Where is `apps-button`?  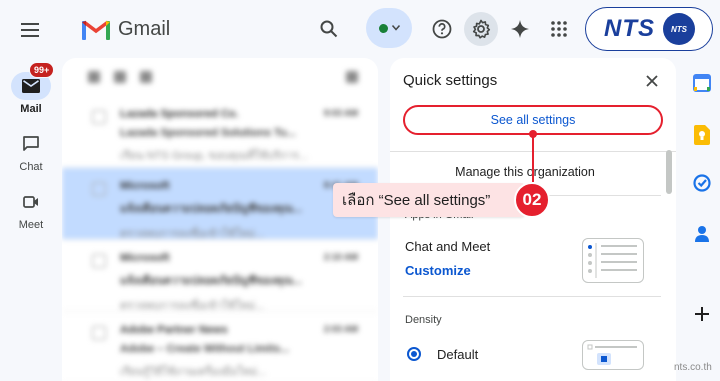 apps-button is located at coordinates (559, 29).